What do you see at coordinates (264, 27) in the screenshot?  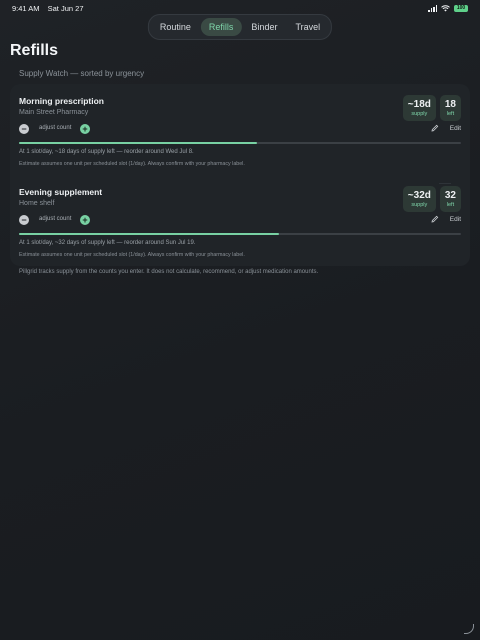 I see `tab-binder: Binder` at bounding box center [264, 27].